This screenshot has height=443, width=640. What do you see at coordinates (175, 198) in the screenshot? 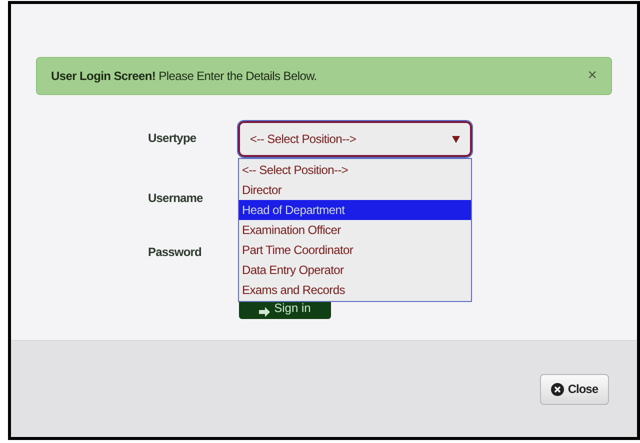
I see `field-label: Username` at bounding box center [175, 198].